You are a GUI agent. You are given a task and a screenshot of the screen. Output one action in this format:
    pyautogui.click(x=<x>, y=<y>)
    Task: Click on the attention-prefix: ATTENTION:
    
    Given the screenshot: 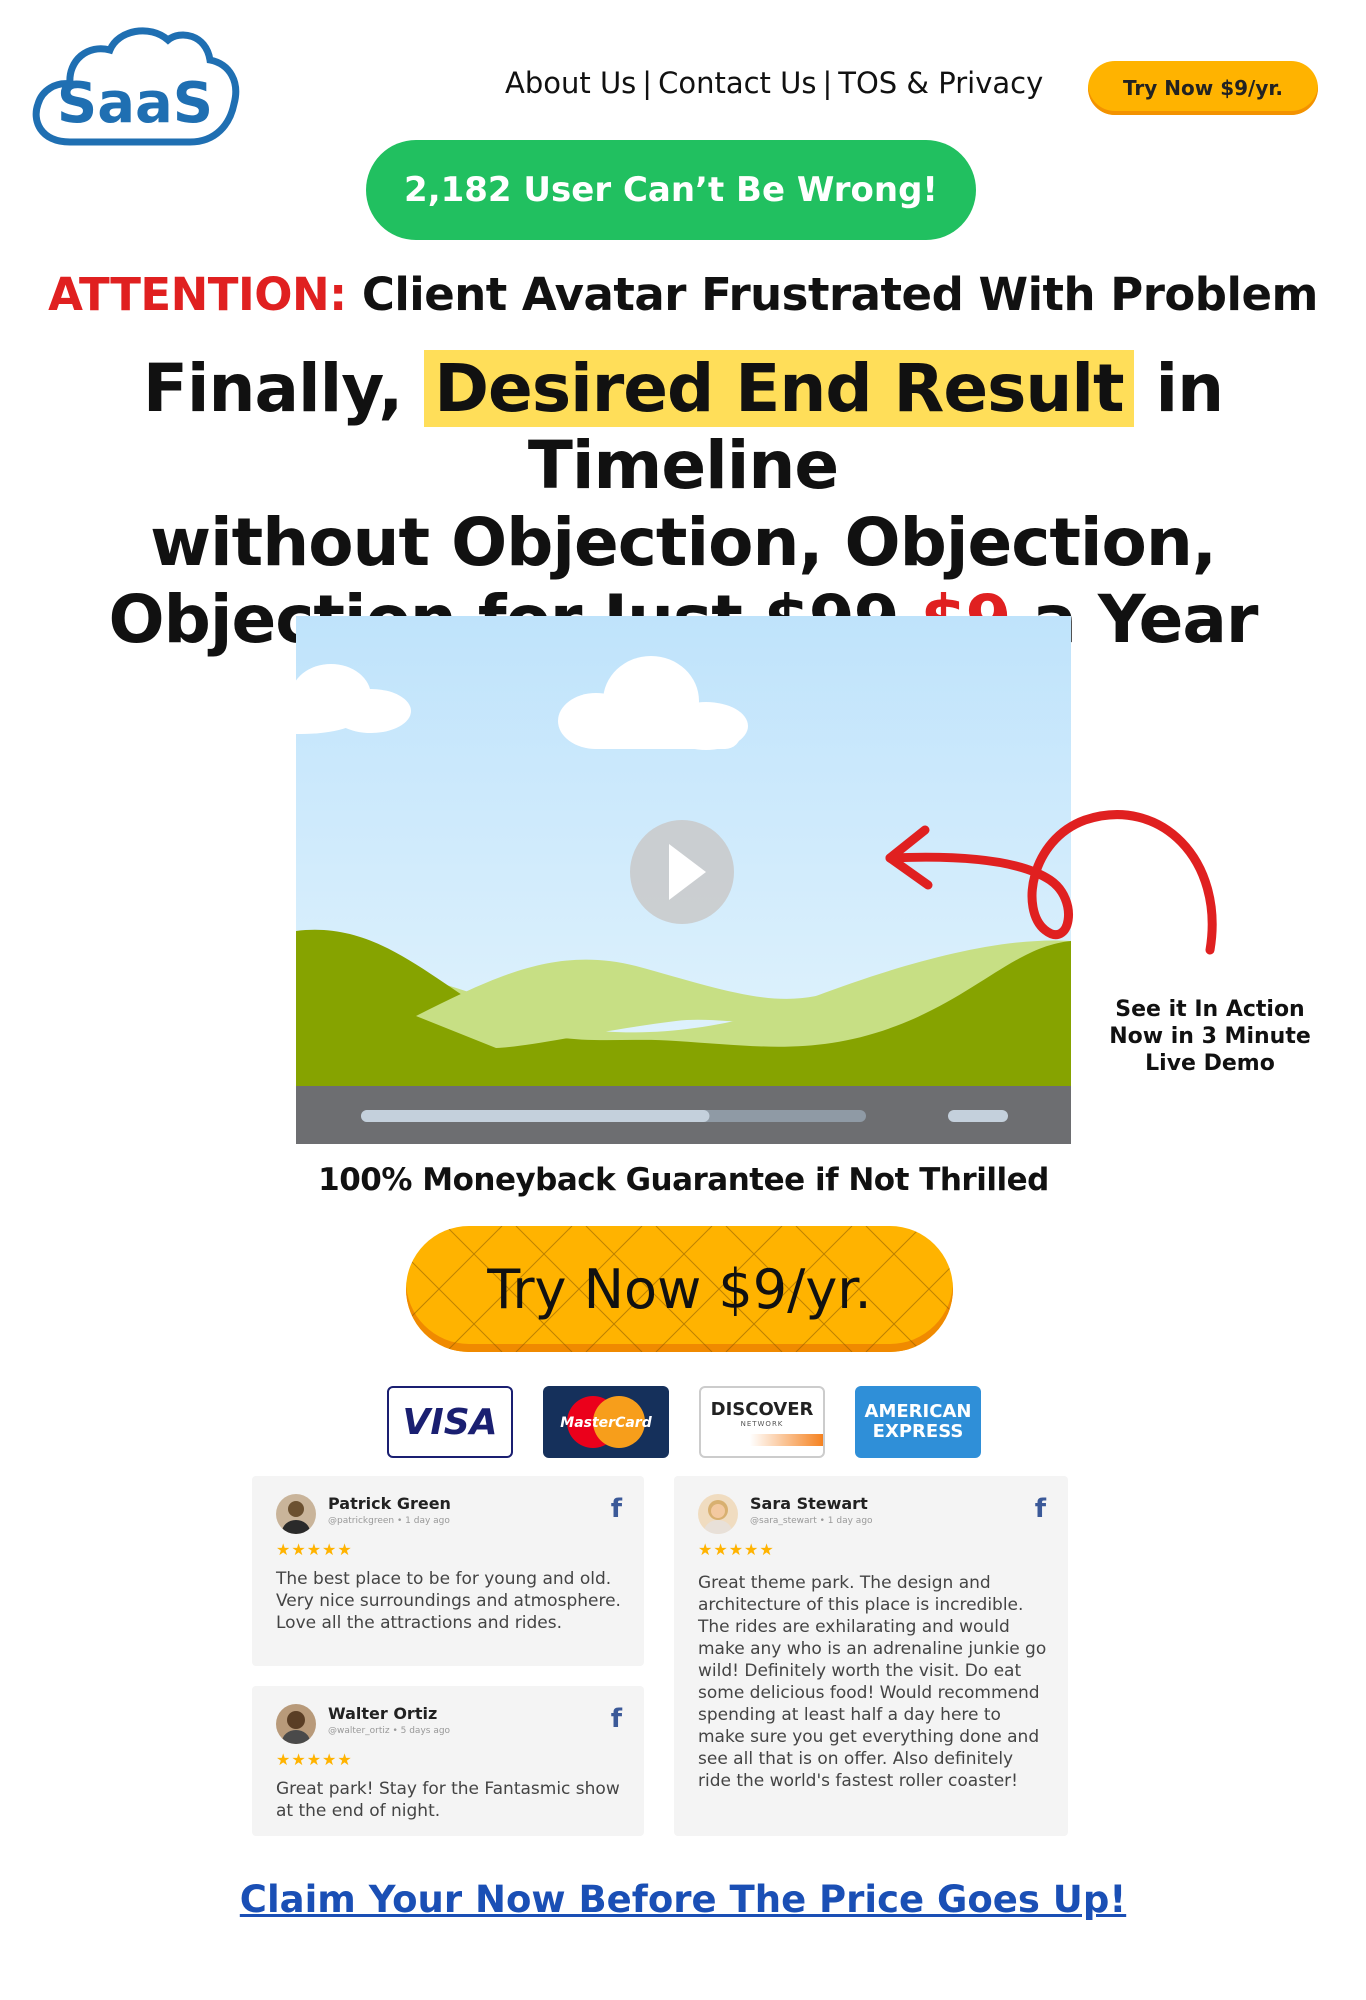 What is the action you would take?
    pyautogui.click(x=197, y=294)
    